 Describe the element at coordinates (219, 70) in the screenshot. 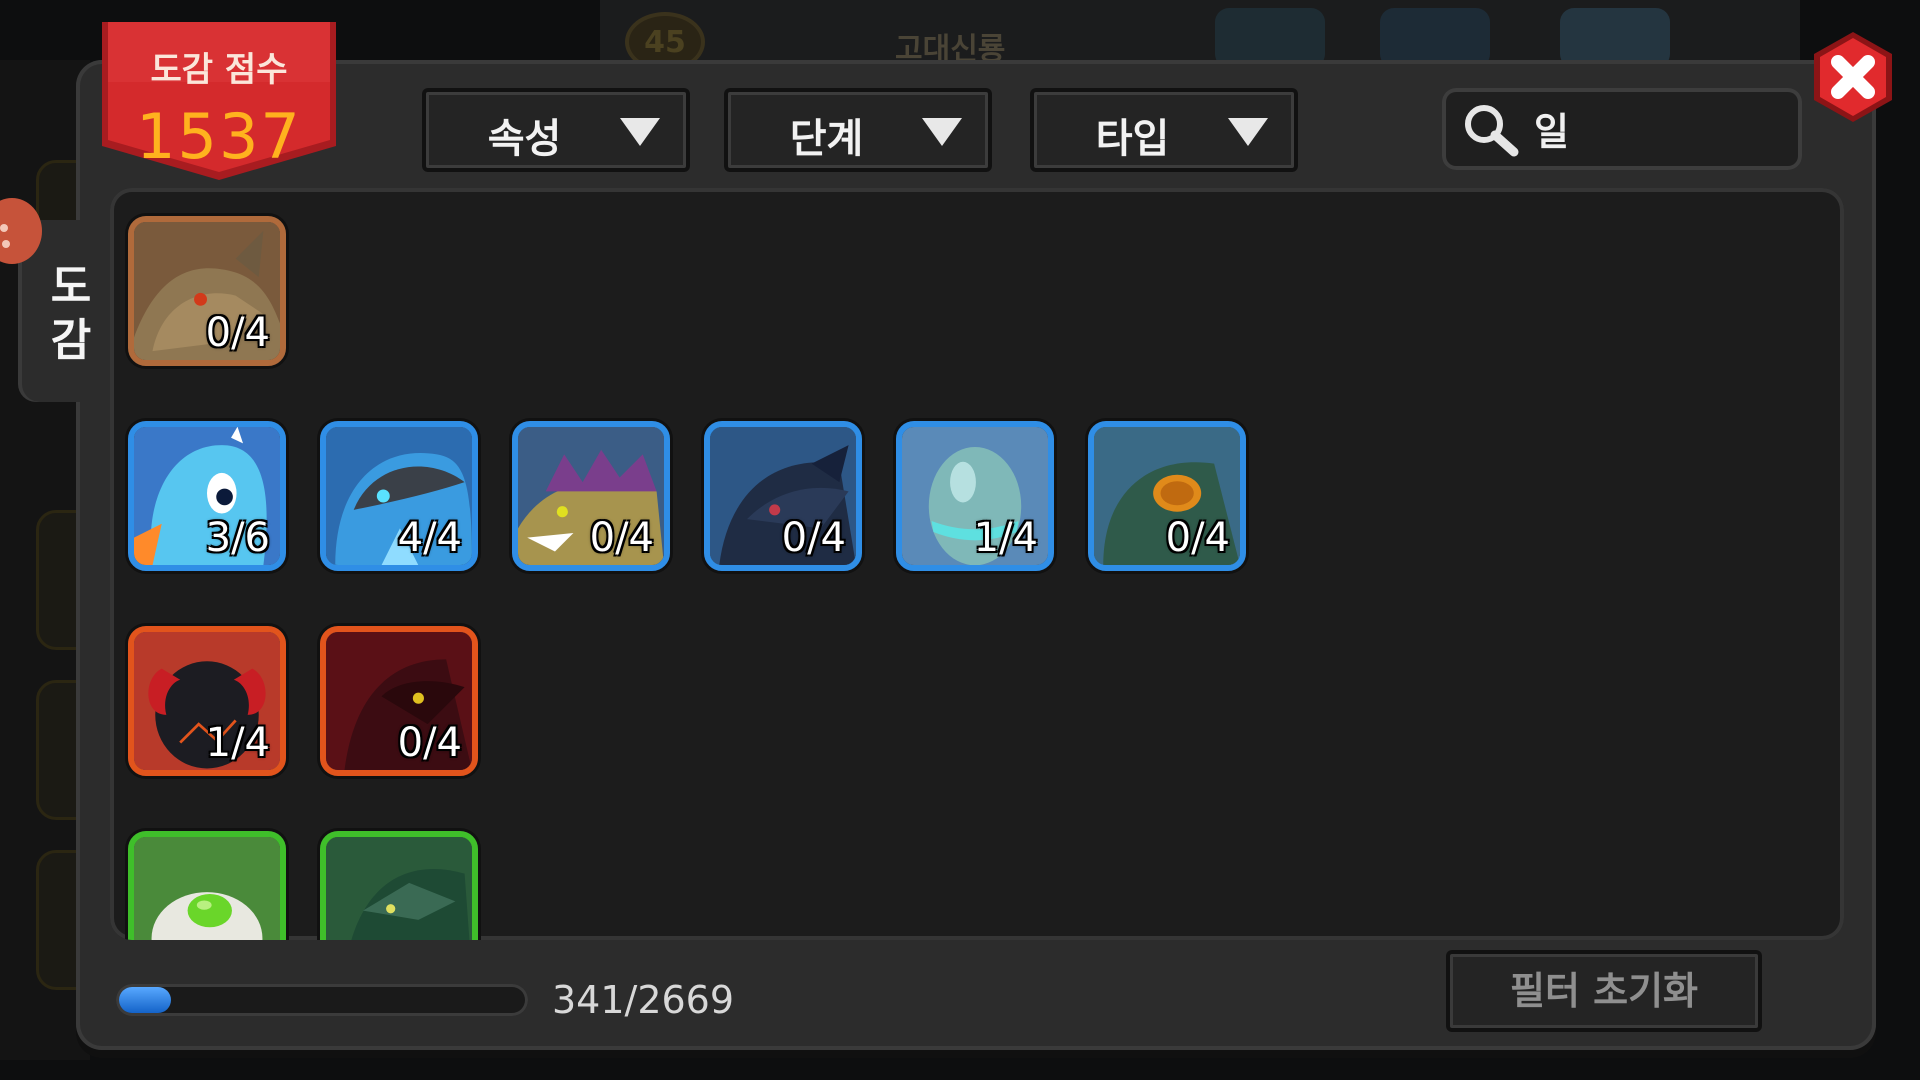

I see `score-label: 도감 점수` at that location.